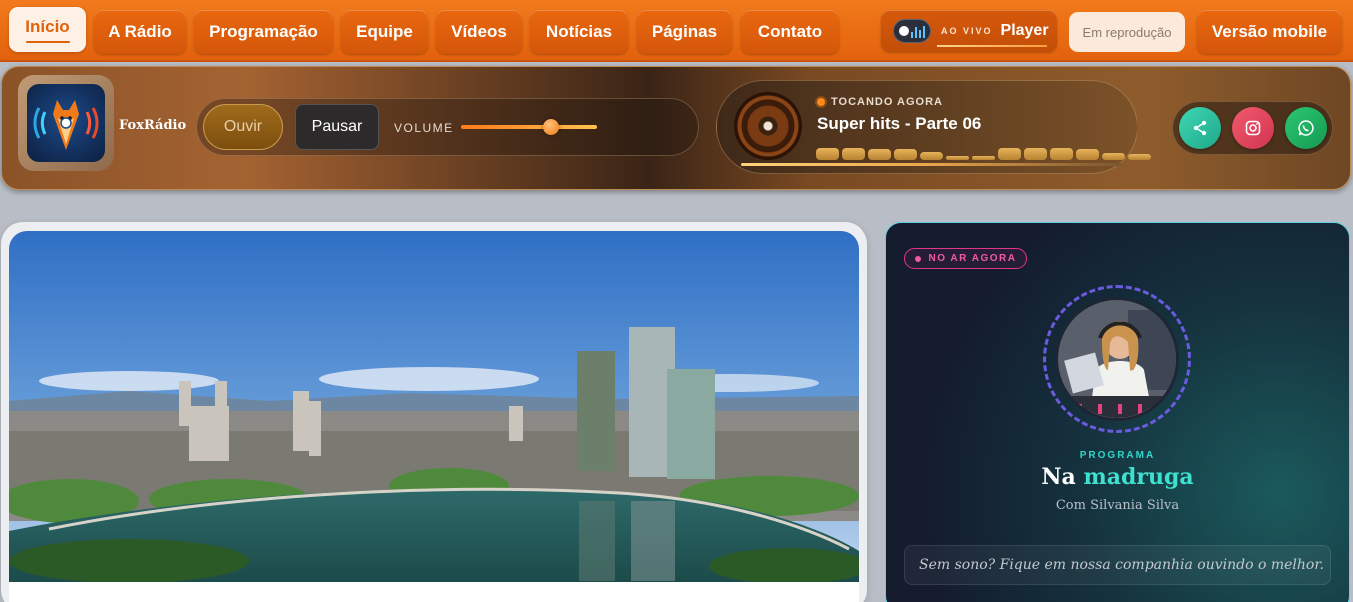 The height and width of the screenshot is (602, 1353). What do you see at coordinates (1117, 477) in the screenshot?
I see `program-title: Na madruga` at bounding box center [1117, 477].